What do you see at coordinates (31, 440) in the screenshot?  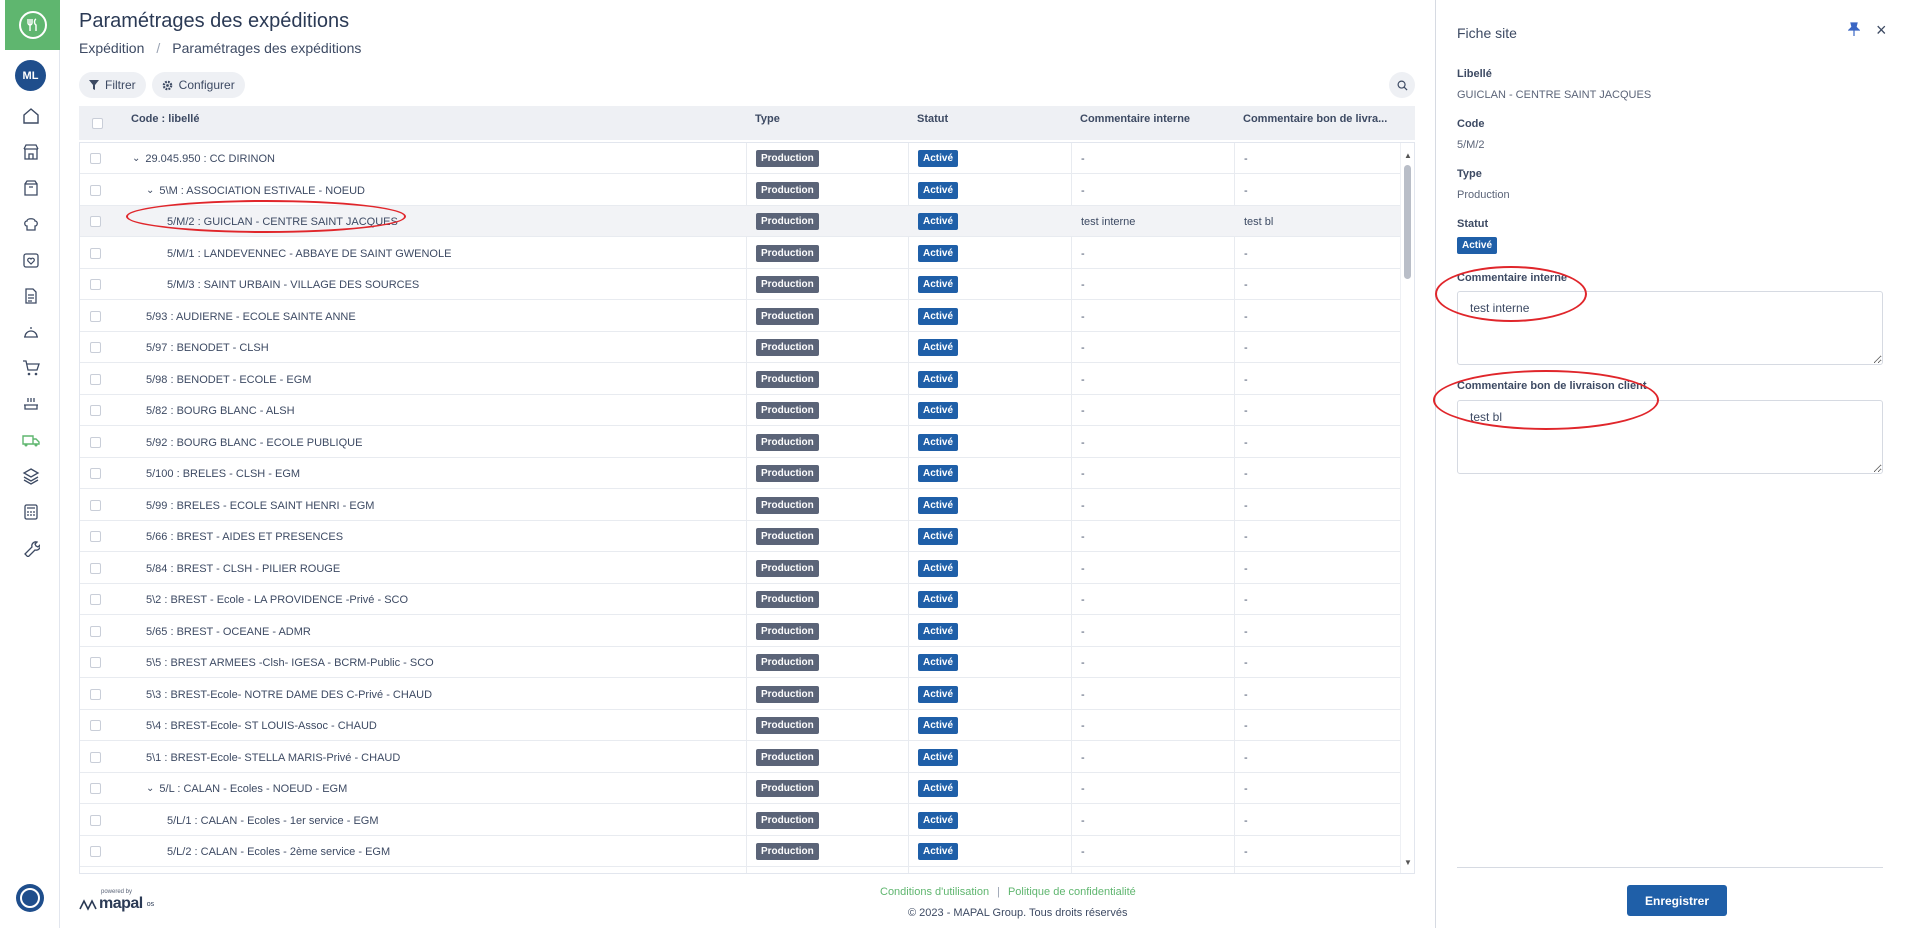 I see `truck-icon` at bounding box center [31, 440].